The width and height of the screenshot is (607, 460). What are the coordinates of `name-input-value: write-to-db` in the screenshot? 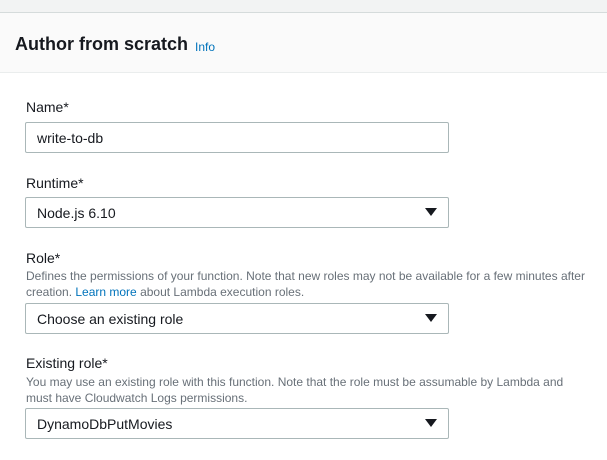 It's located at (70, 138).